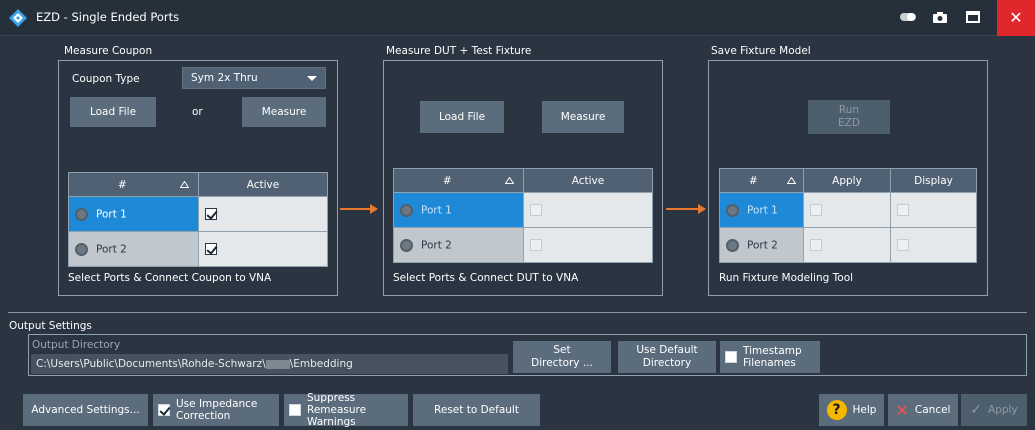 This screenshot has height=430, width=1035. What do you see at coordinates (667, 363) in the screenshot?
I see `use-default-line2: Directory` at bounding box center [667, 363].